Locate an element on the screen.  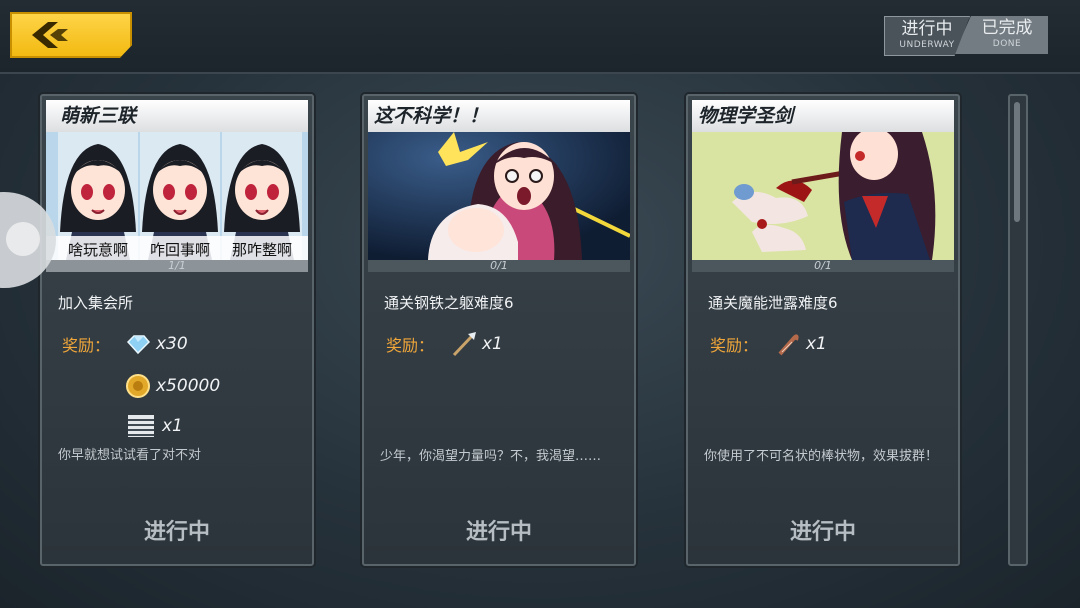
status-tabs: 已完成 DONE 进行中 UNDERWAY is located at coordinates (966, 36).